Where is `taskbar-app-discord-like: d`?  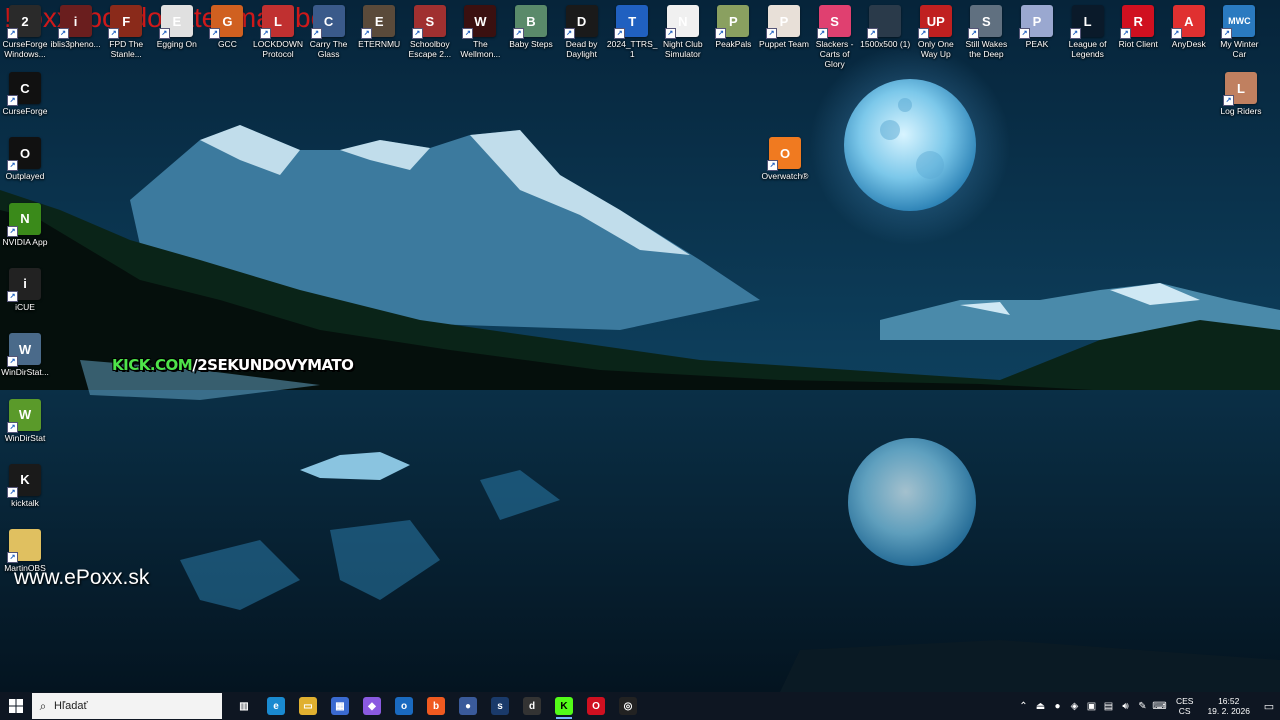
taskbar-app-discord-like: d is located at coordinates (532, 706).